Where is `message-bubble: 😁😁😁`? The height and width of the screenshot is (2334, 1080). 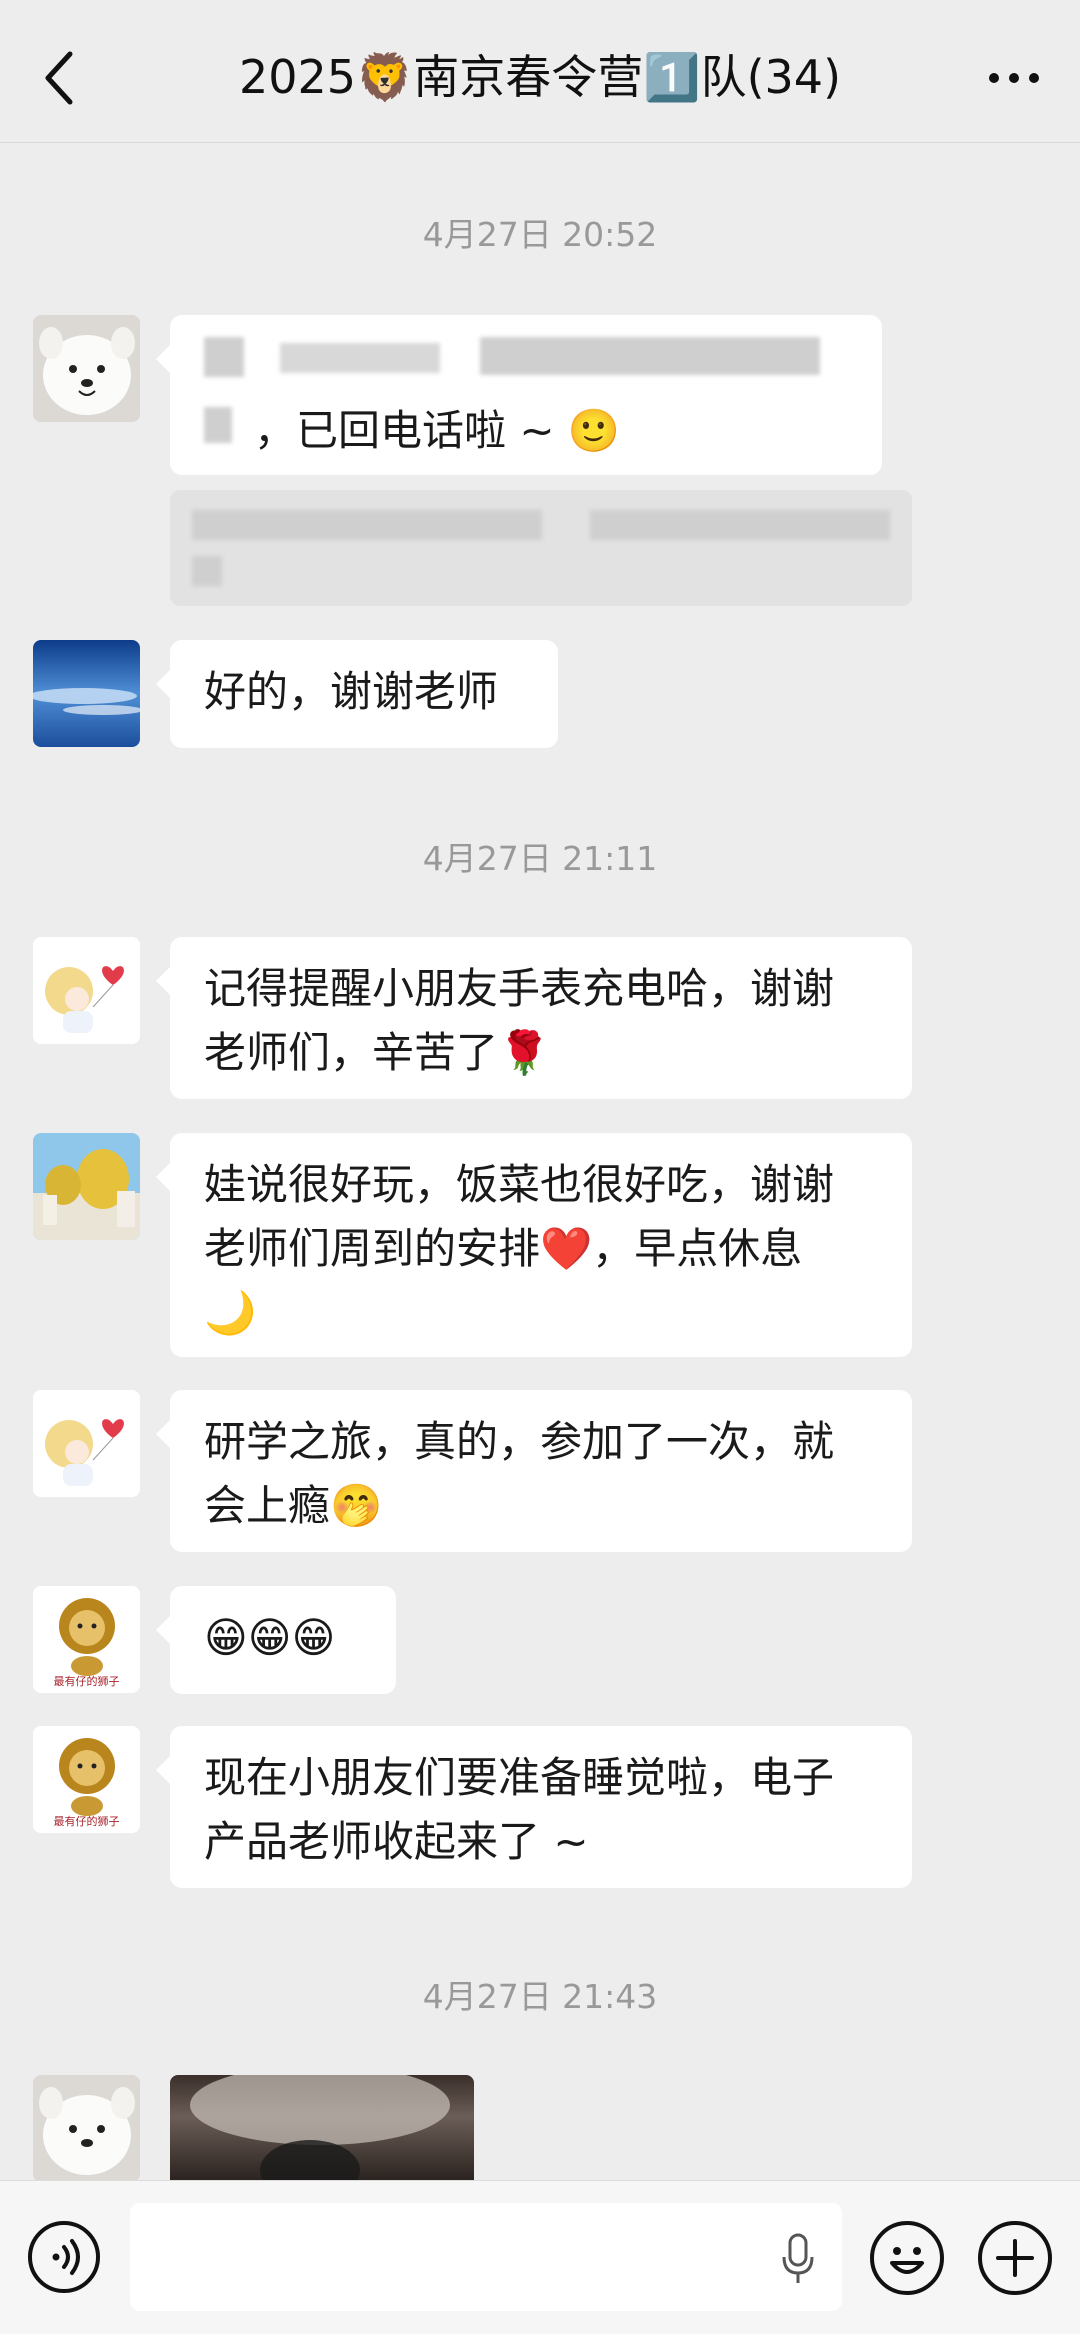
message-bubble: 😁😁😁 is located at coordinates (276, 1640).